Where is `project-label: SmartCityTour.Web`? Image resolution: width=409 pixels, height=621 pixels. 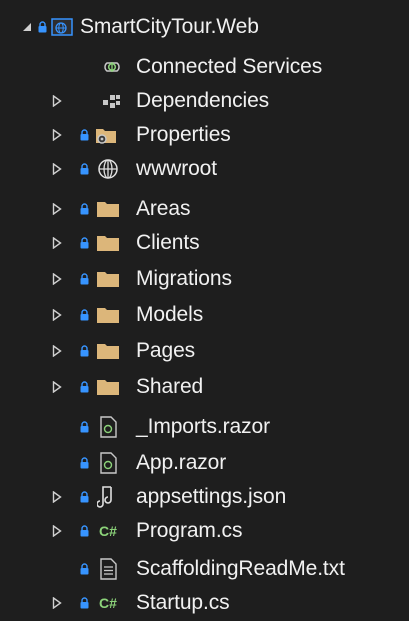 project-label: SmartCityTour.Web is located at coordinates (169, 26).